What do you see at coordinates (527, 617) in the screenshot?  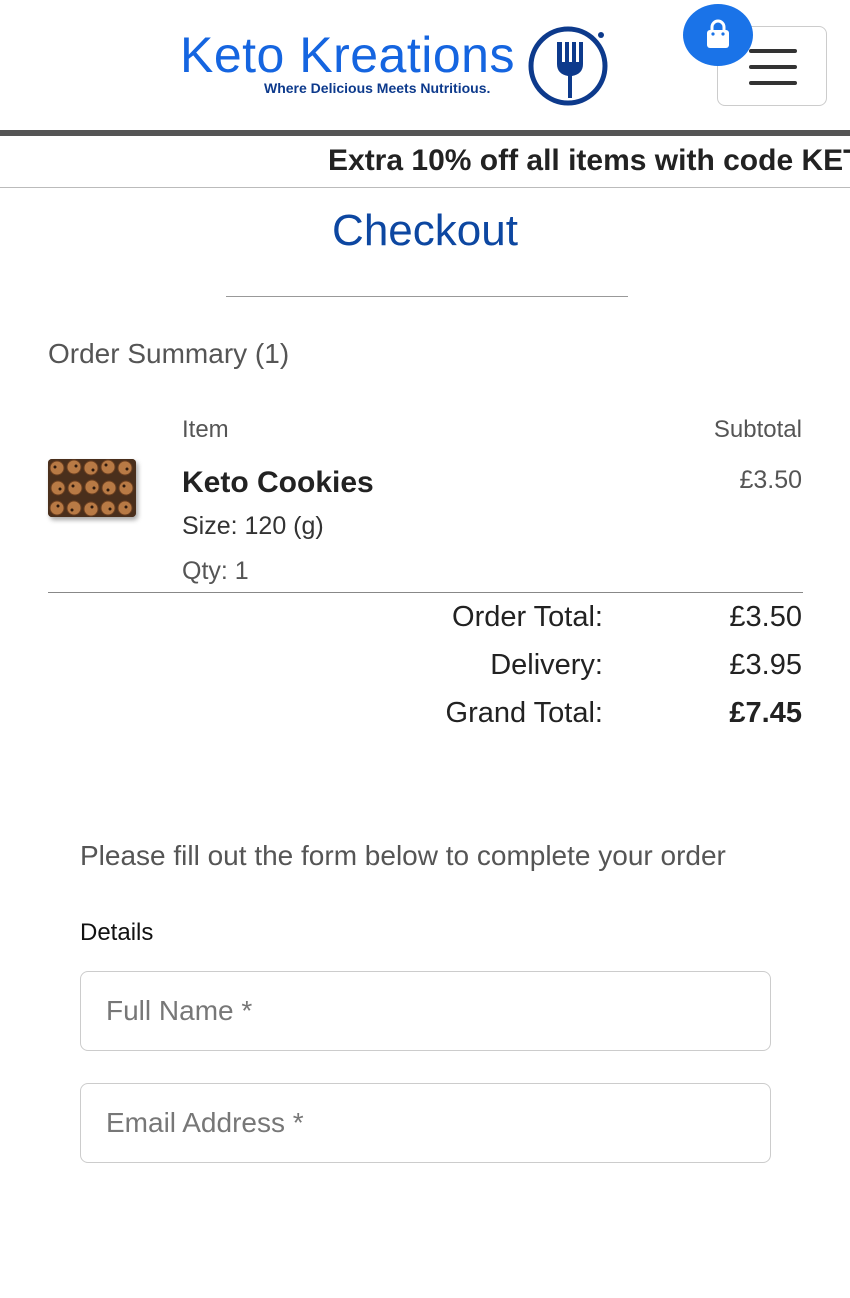 I see `order-total-label: Order Total:` at bounding box center [527, 617].